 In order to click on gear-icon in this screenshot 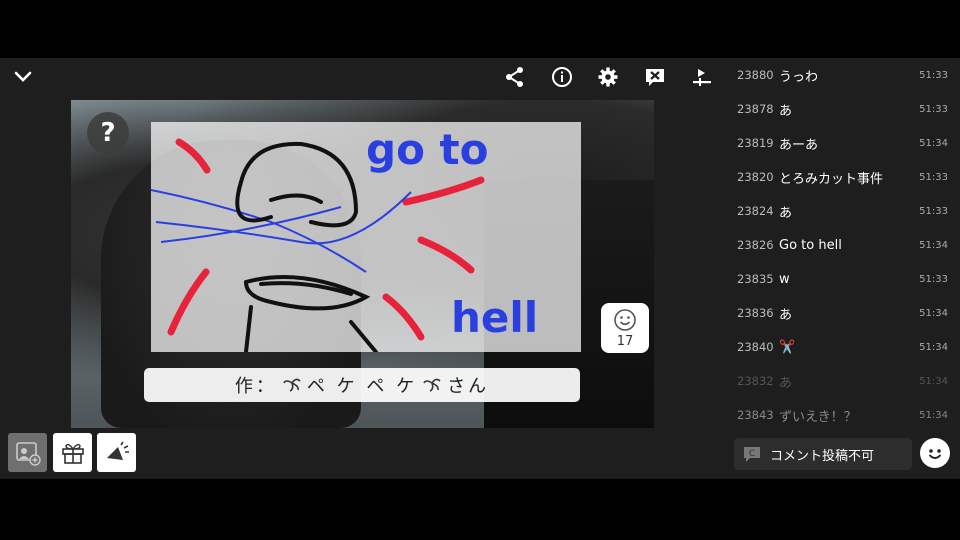, I will do `click(608, 77)`.